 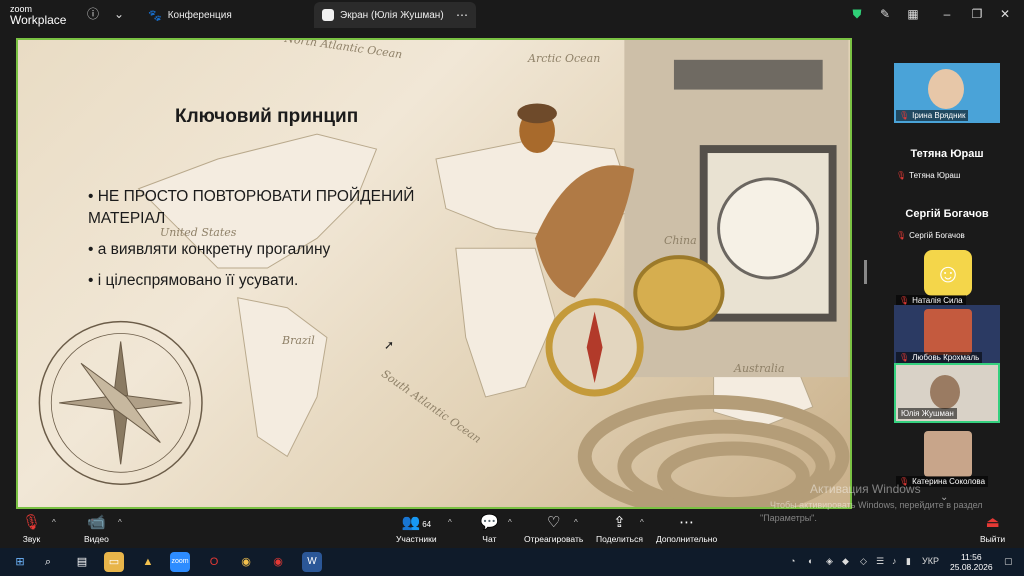 I want to click on annotate-icon: ✎, so click(x=885, y=14).